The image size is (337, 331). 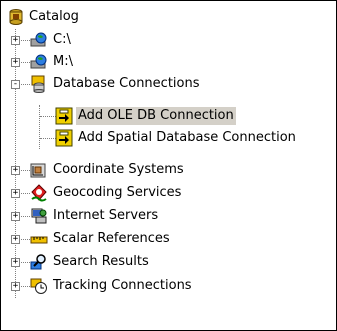 What do you see at coordinates (156, 116) in the screenshot?
I see `tree-item-label: Add OLE DB Connection` at bounding box center [156, 116].